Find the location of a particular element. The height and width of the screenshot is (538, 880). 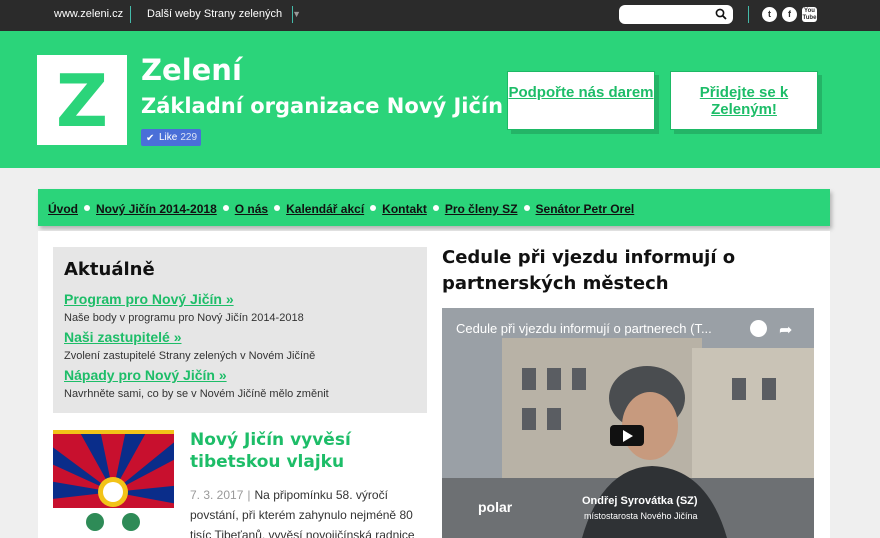

facebook-like-button: ✔ Like 229 is located at coordinates (171, 137).